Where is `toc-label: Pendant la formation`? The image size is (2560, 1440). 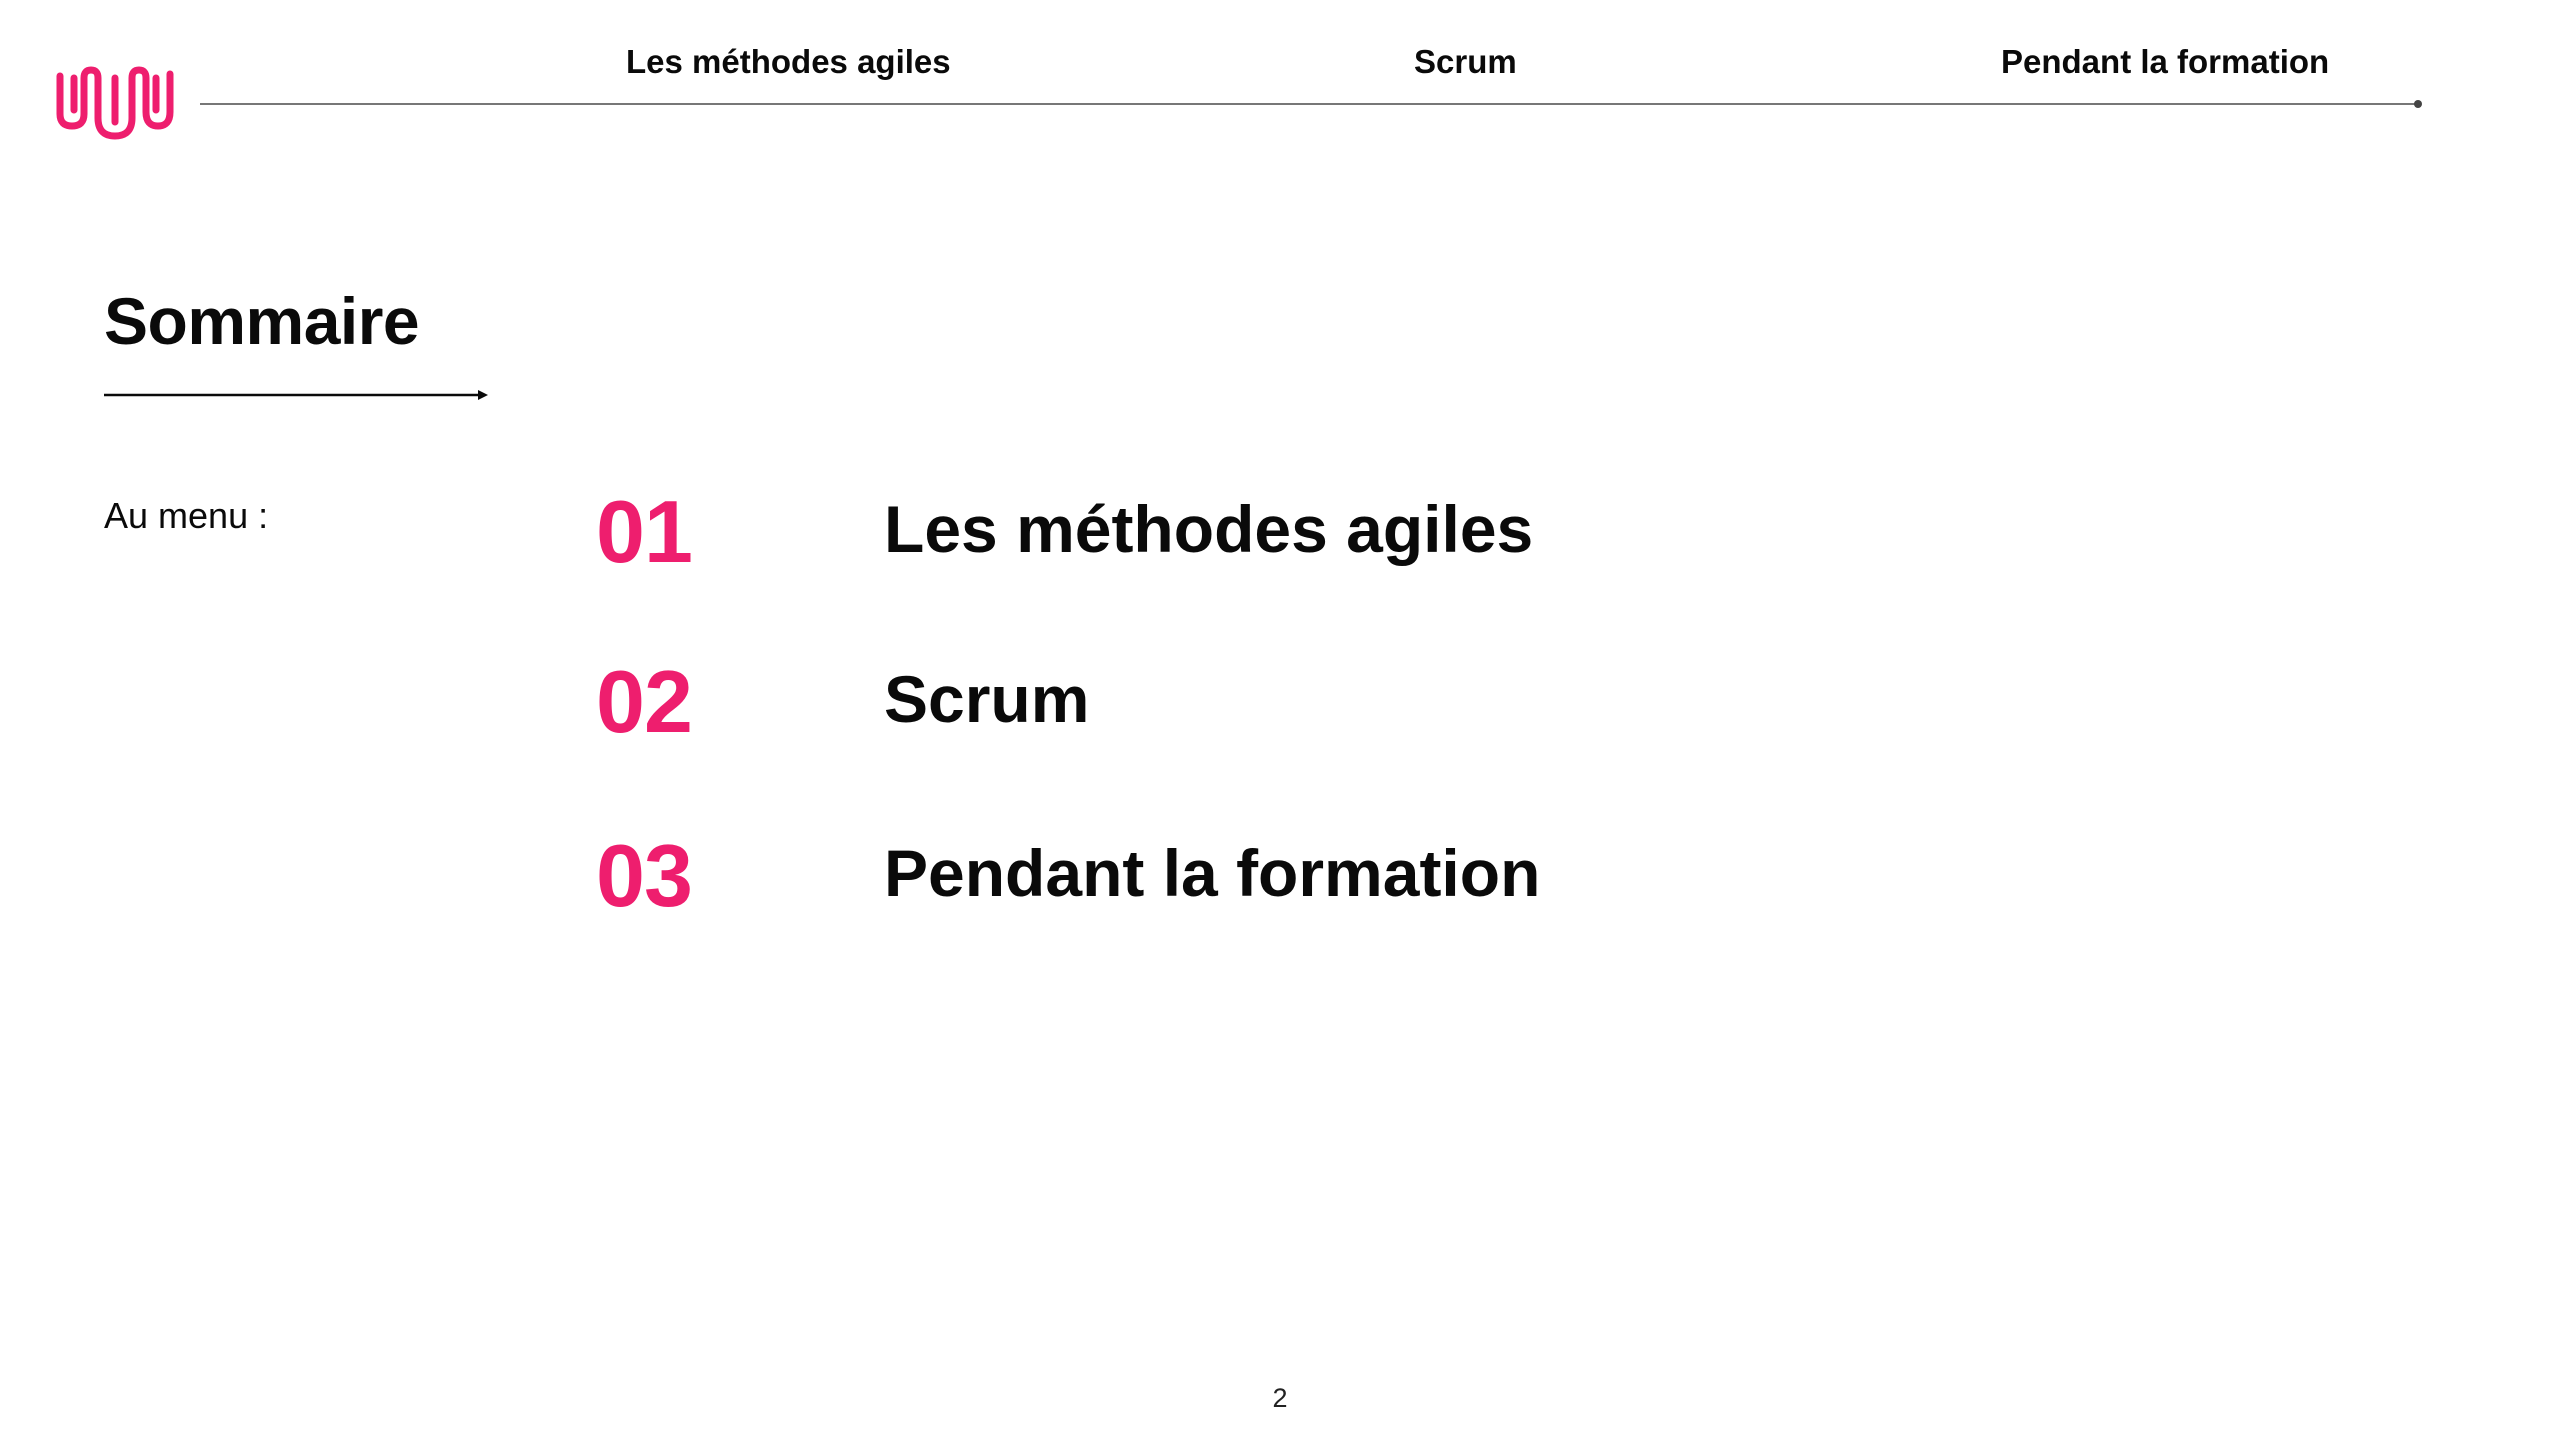 toc-label: Pendant la formation is located at coordinates (1212, 873).